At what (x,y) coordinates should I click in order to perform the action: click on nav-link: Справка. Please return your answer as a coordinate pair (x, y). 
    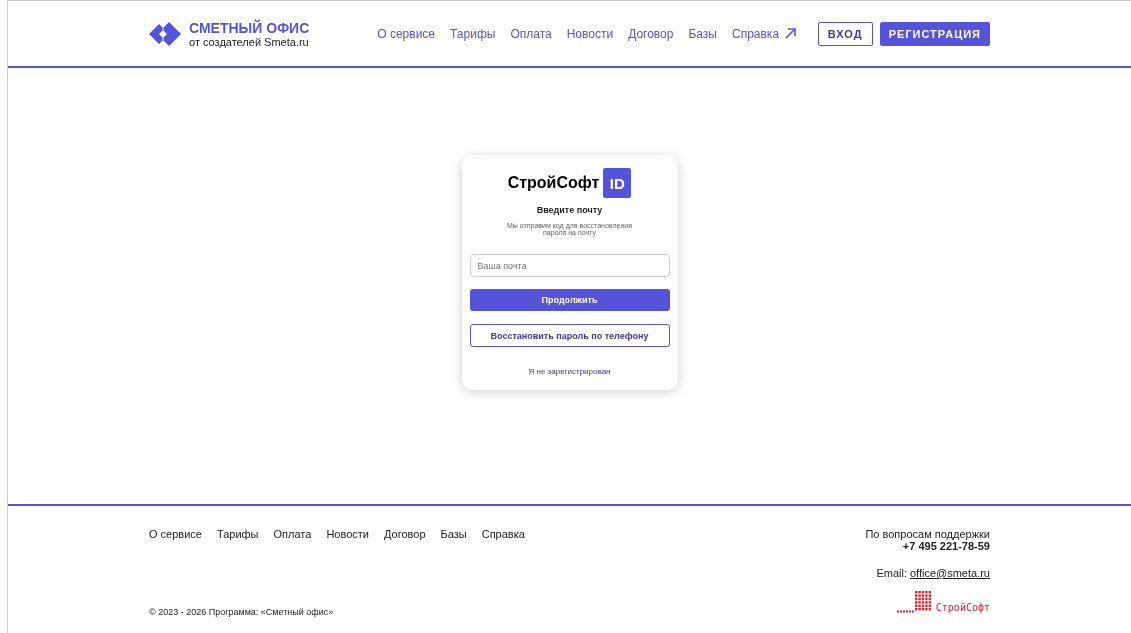
    Looking at the image, I should click on (764, 33).